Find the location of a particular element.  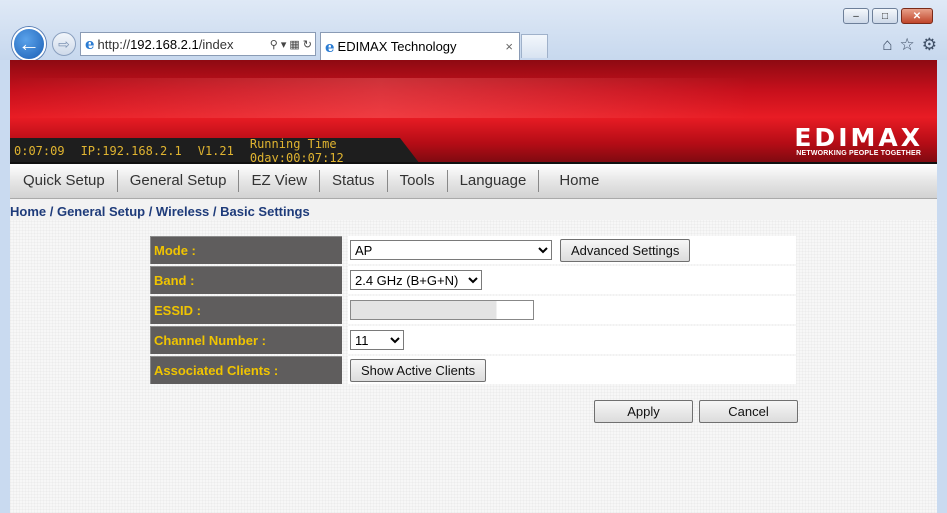

favorites-star-icon: ☆ is located at coordinates (907, 45).